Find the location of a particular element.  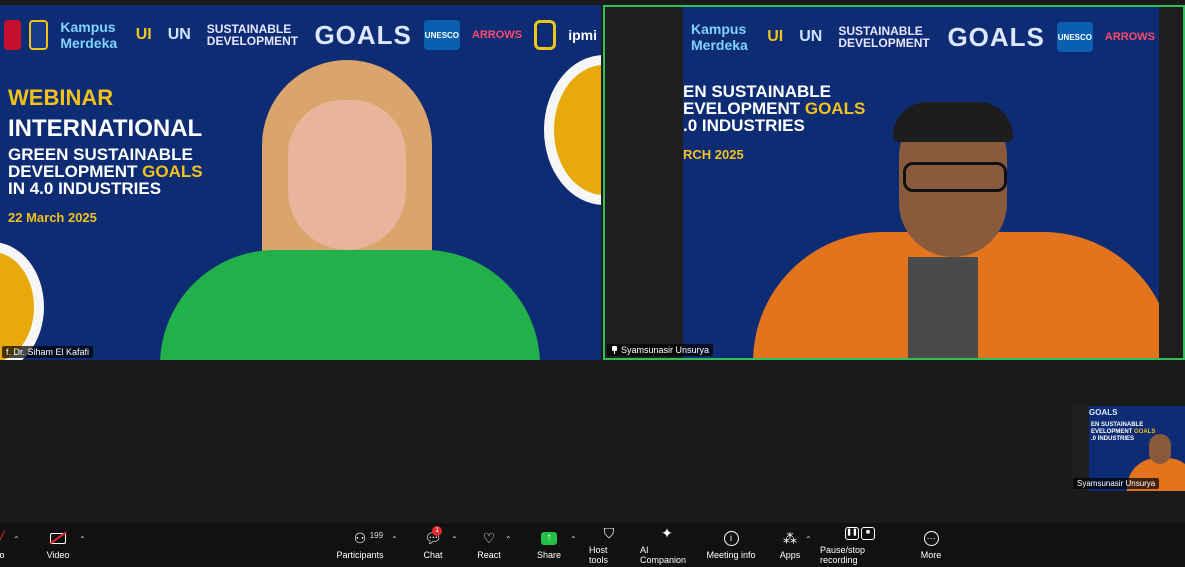

audio-button: ╱ io is located at coordinates (4, 545).